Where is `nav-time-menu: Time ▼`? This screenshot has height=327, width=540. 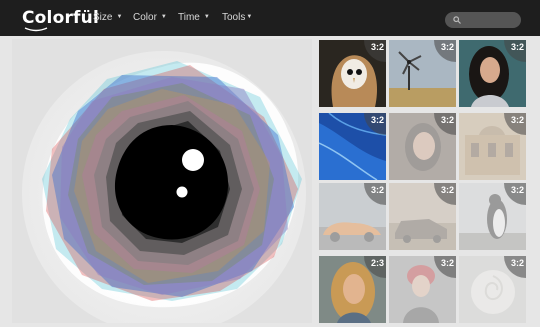
nav-time-menu: Time ▼ is located at coordinates (194, 17).